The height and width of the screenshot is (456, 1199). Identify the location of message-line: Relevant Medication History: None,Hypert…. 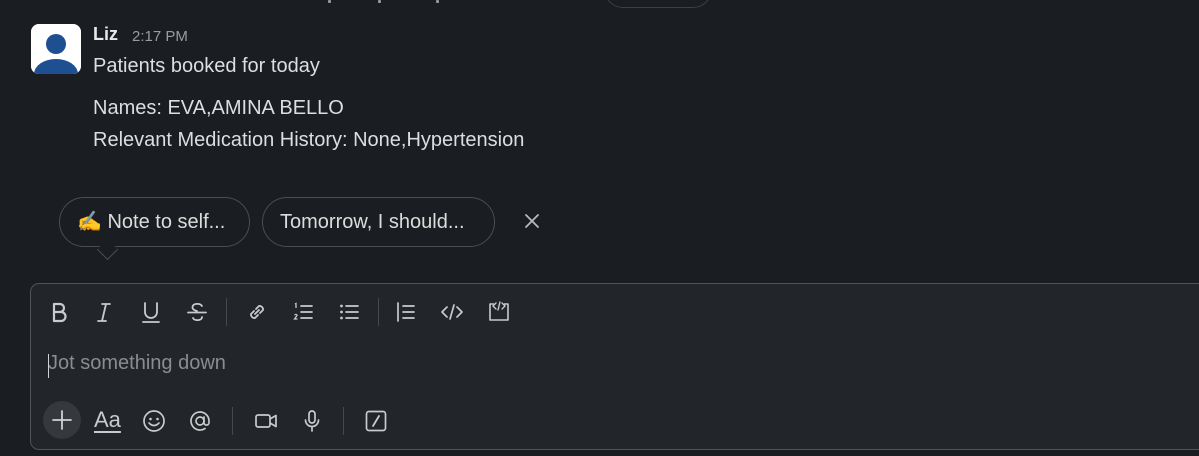
(309, 140).